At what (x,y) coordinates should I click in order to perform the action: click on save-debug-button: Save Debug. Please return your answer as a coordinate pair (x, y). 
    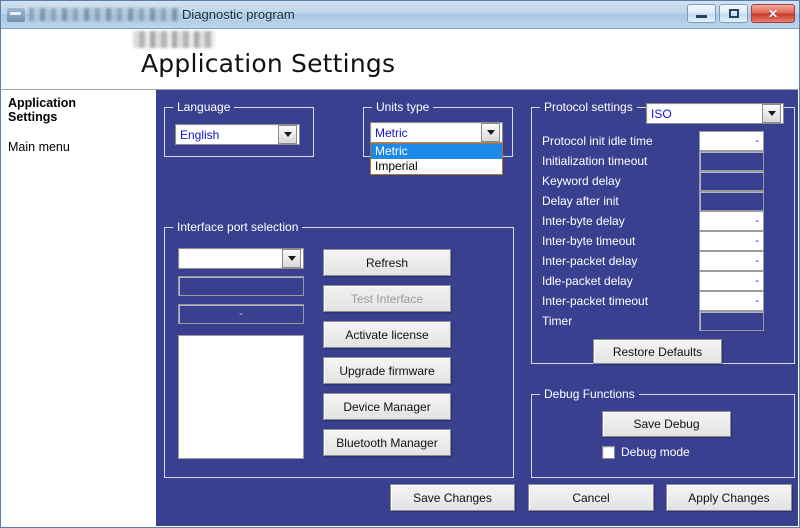
    Looking at the image, I should click on (666, 424).